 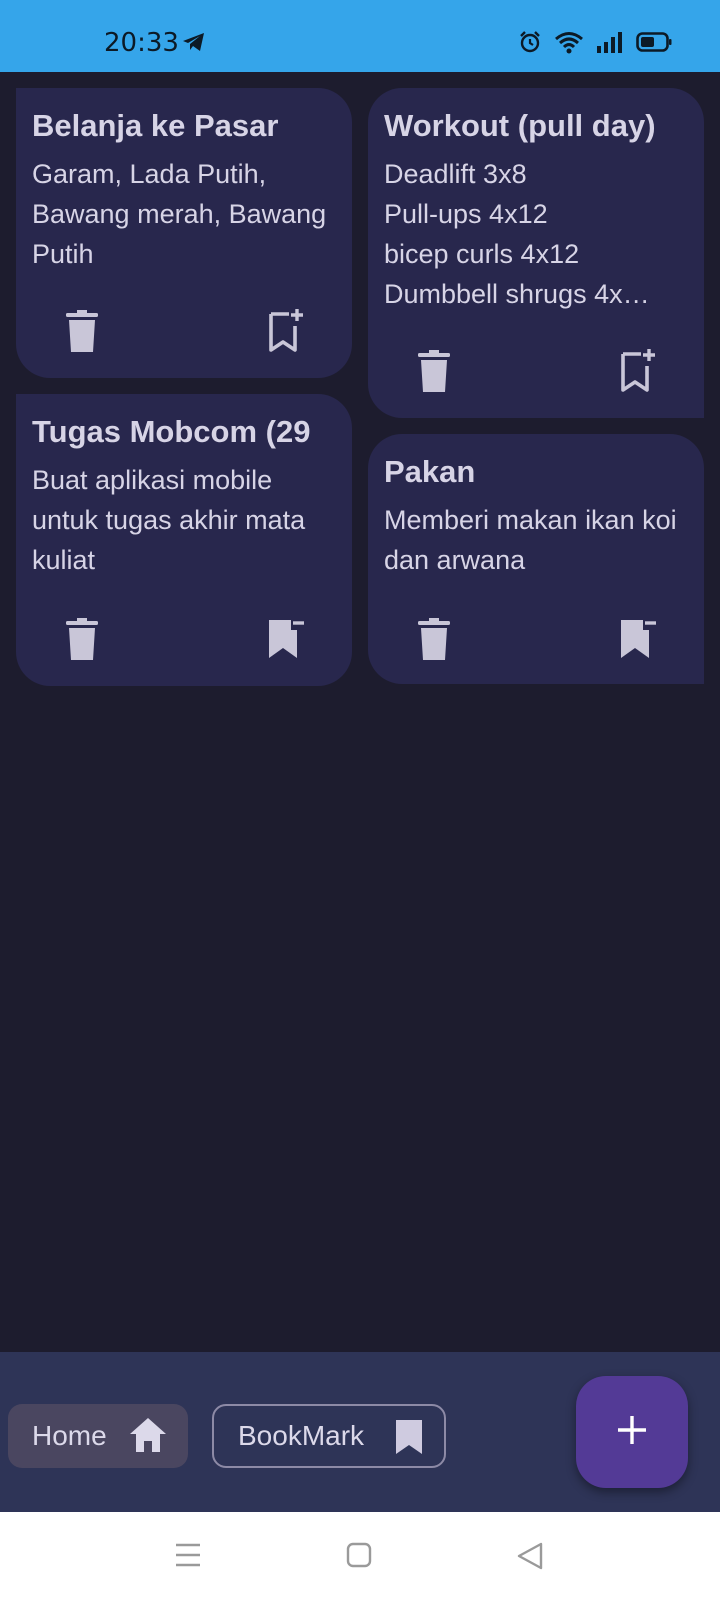 I want to click on plus-icon, so click(x=632, y=1432).